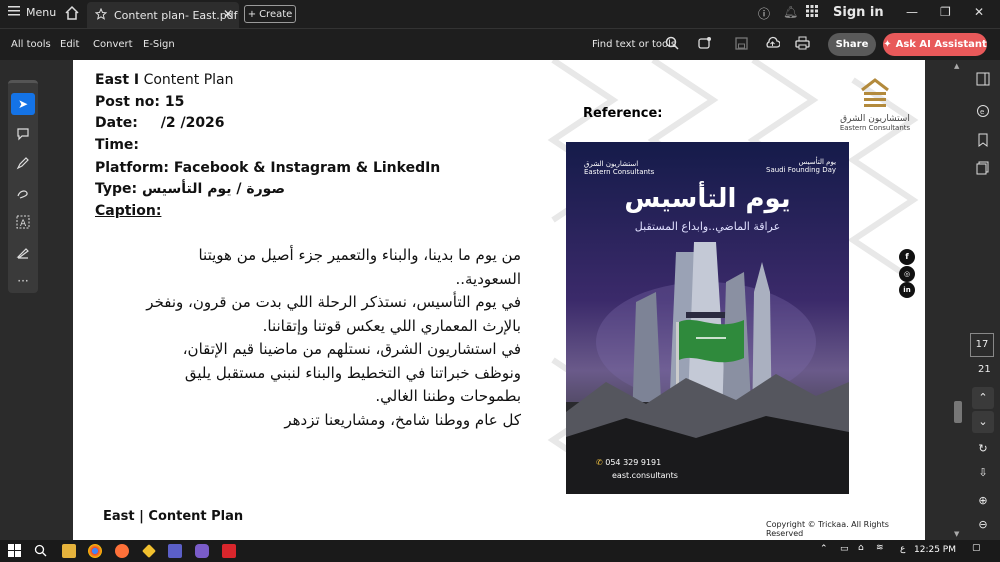 This screenshot has width=1000, height=562. Describe the element at coordinates (844, 549) in the screenshot. I see `battery-icon: ▭` at that location.